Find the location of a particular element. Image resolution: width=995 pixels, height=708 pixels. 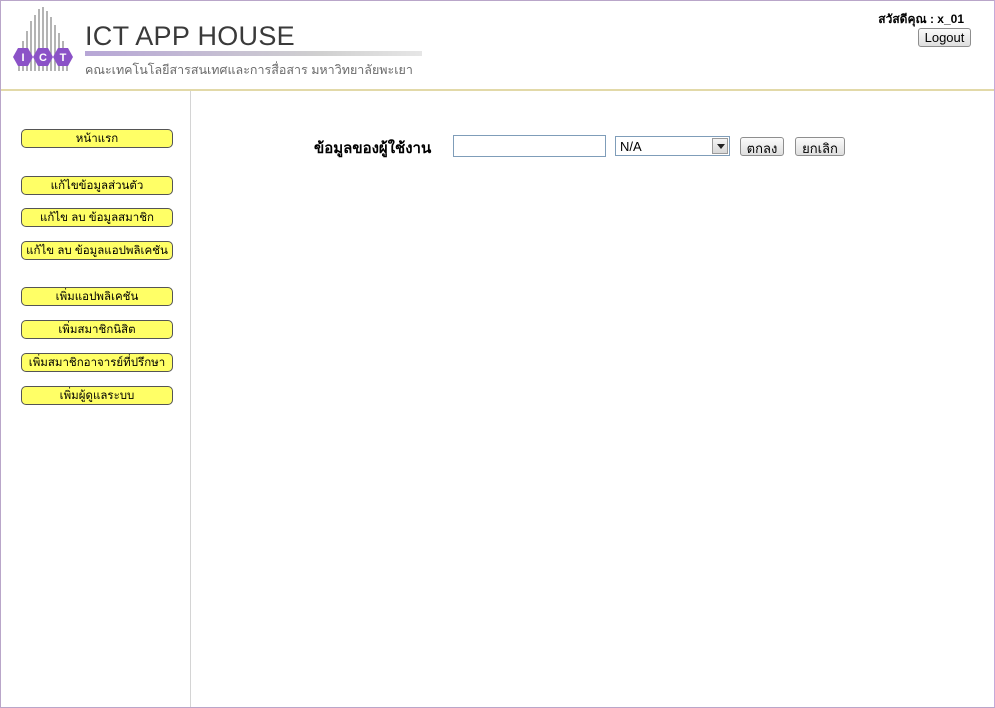

user-info-label: ข้อมูลของผู้ใช้งาน is located at coordinates (373, 148).